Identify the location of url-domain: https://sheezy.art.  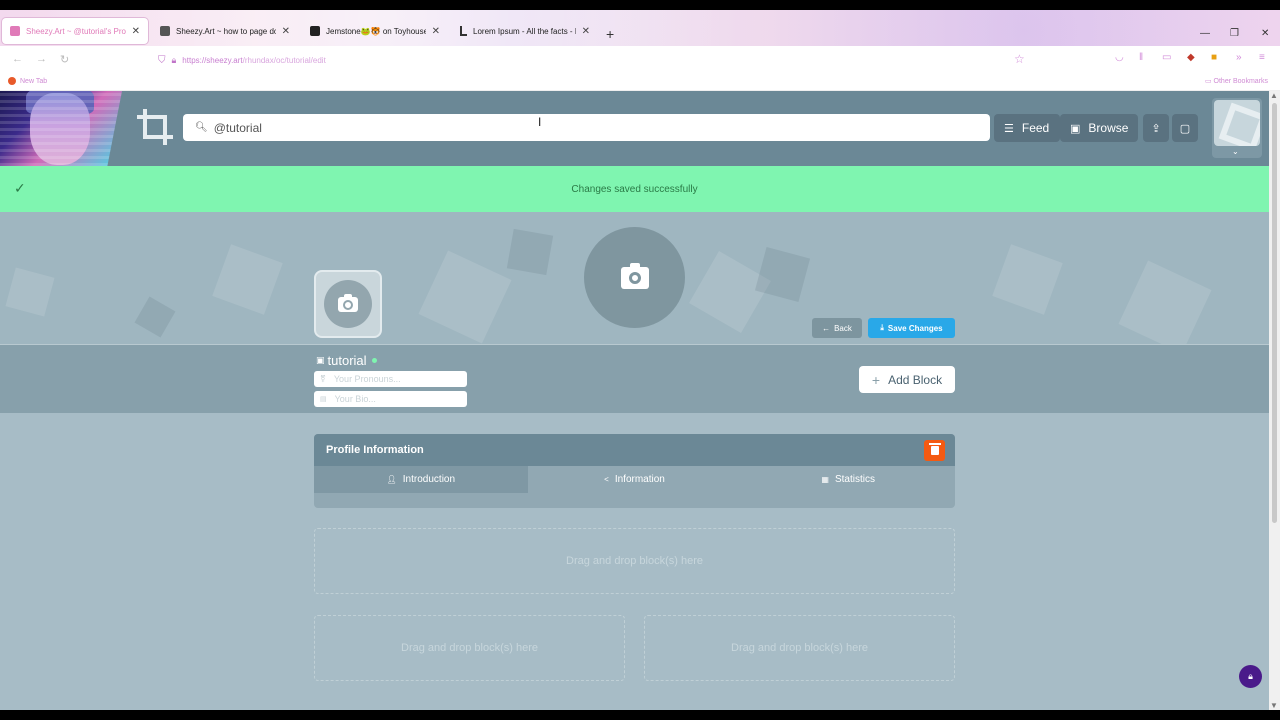
(212, 60).